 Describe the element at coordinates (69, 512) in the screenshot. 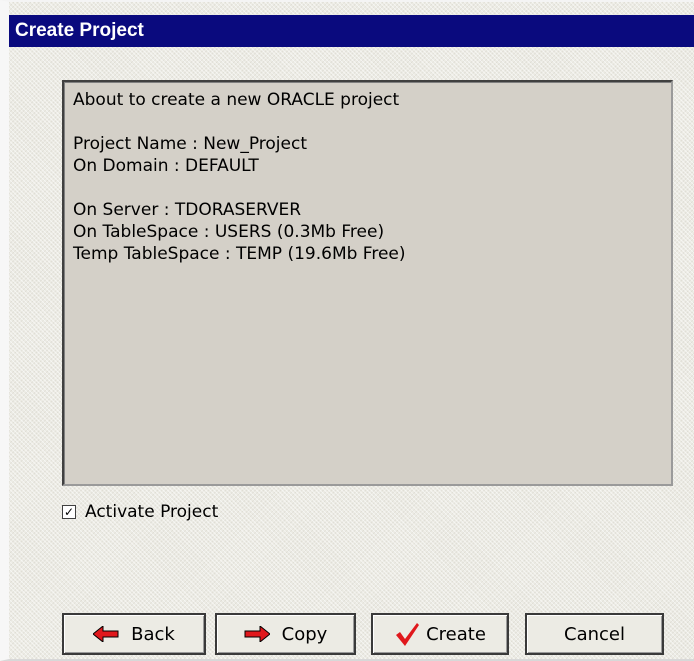

I see `activate-project-checkbox: ✓` at that location.